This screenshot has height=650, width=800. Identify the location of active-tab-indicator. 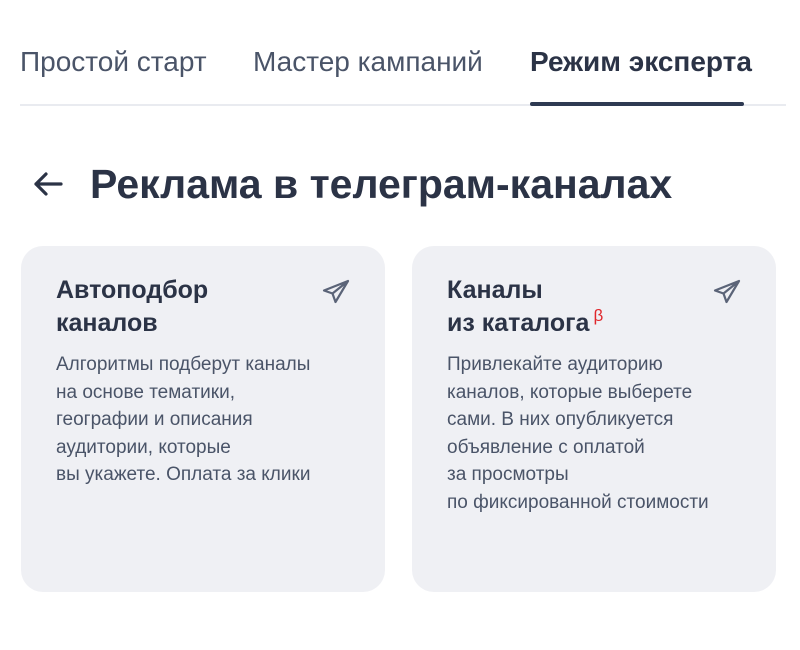
(637, 104).